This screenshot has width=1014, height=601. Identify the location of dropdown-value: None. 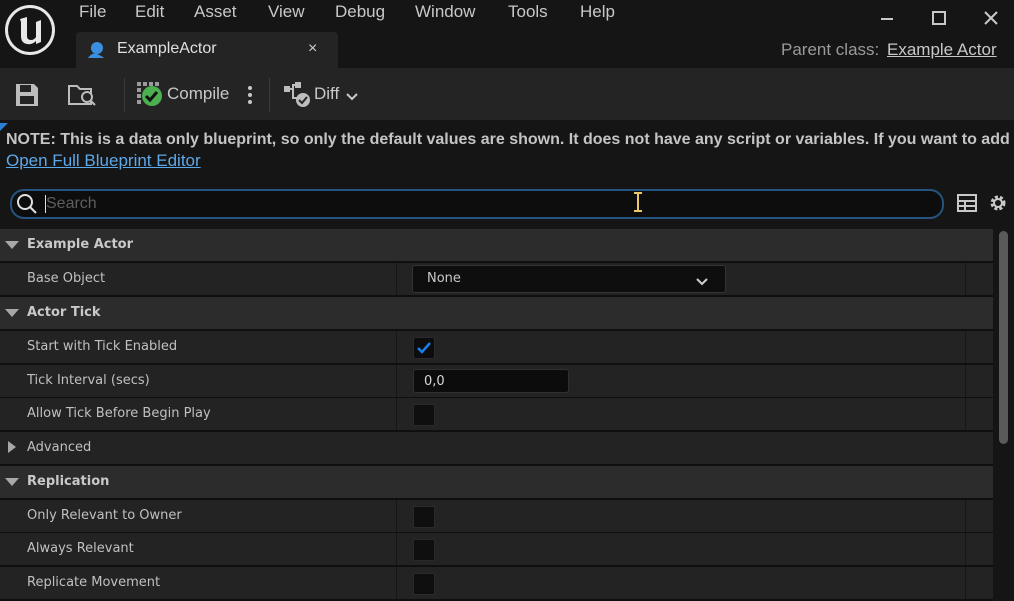
(444, 278).